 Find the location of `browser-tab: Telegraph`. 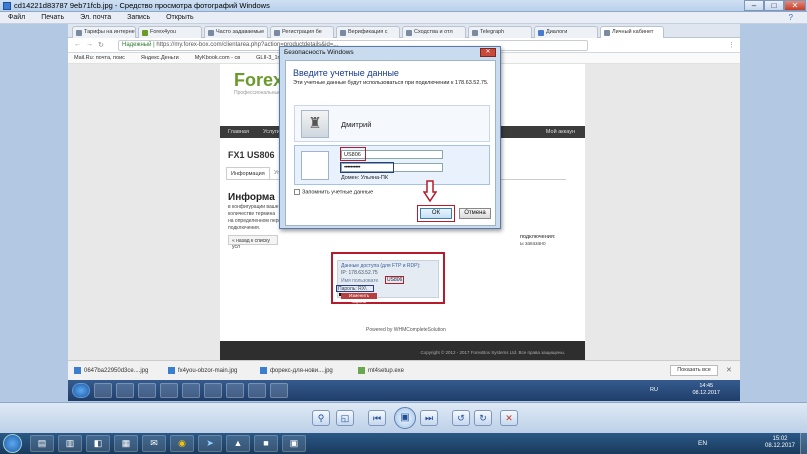

browser-tab: Telegraph is located at coordinates (500, 32).